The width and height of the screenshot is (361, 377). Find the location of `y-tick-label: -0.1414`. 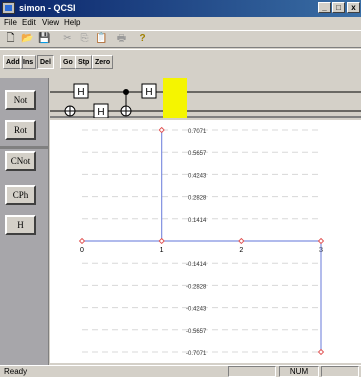

y-tick-label: -0.1414 is located at coordinates (196, 265).